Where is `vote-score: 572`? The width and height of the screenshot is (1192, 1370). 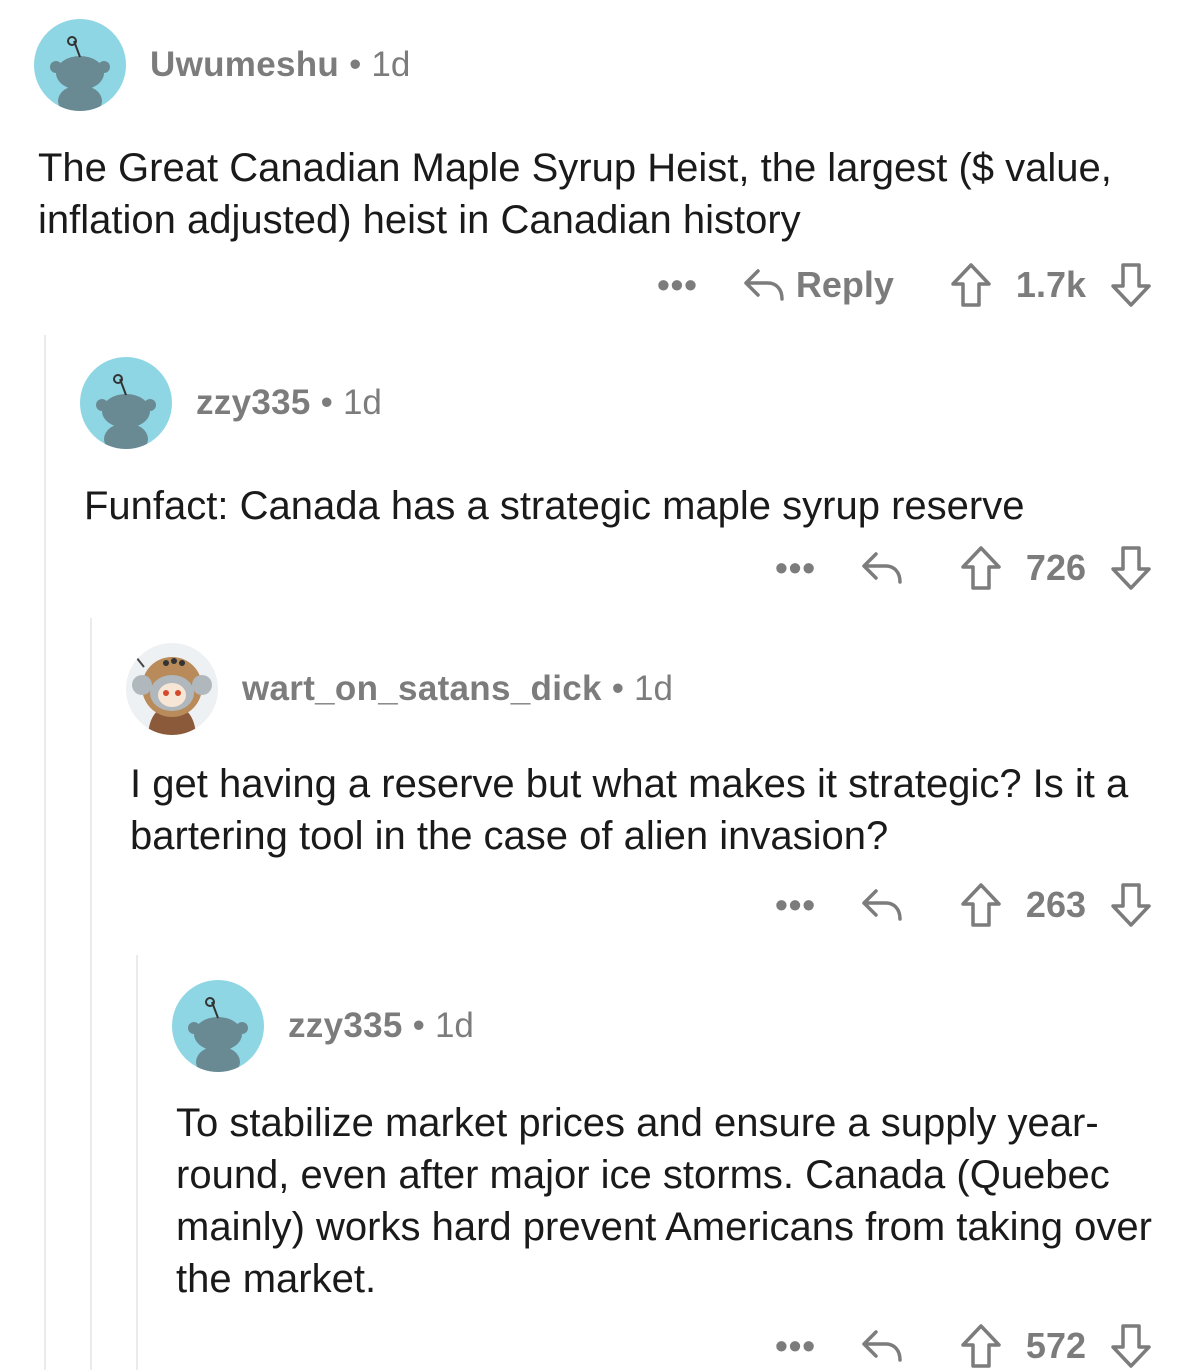 vote-score: 572 is located at coordinates (1055, 1345).